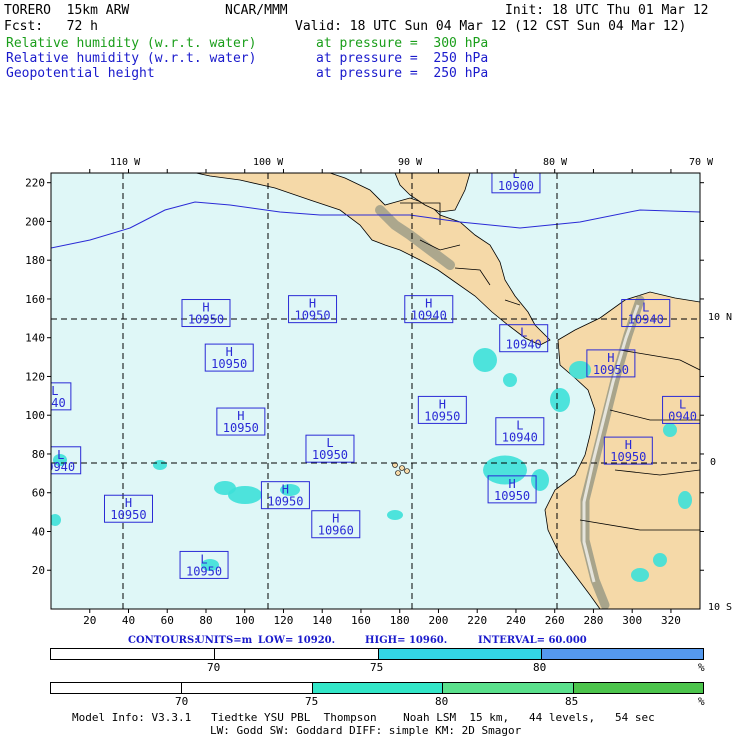  Describe the element at coordinates (516, 620) in the screenshot. I see `x-tick-label: 240` at that location.